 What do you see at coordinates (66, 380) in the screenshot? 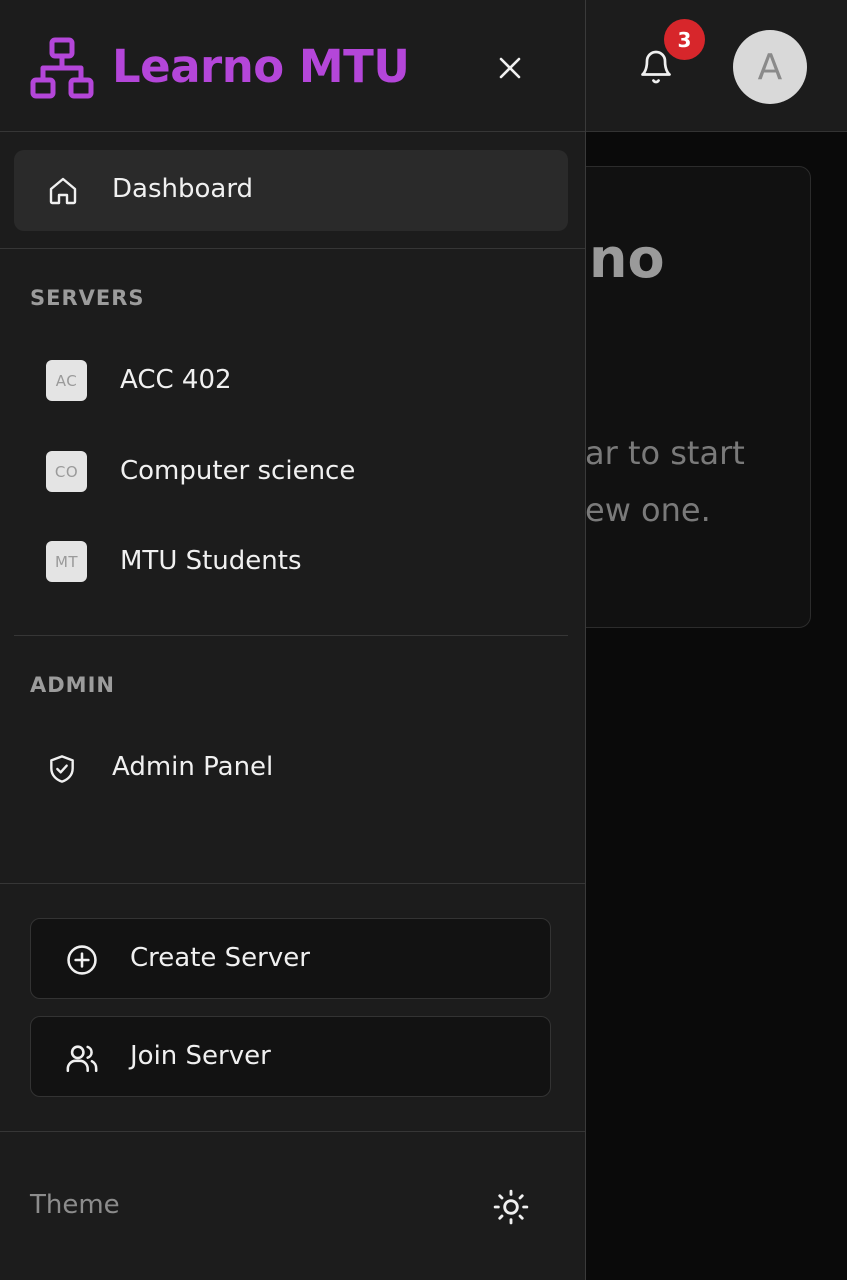
I see `server-initials: AC` at bounding box center [66, 380].